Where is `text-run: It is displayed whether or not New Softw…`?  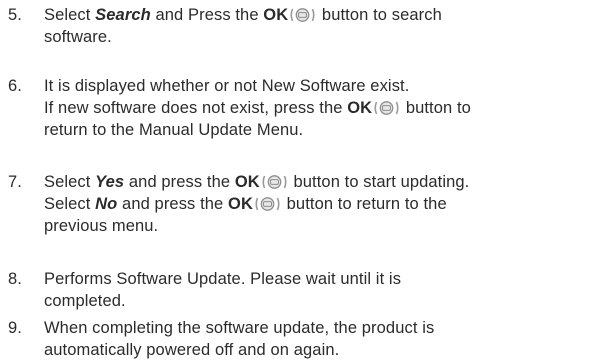 text-run: It is displayed whether or not New Softw… is located at coordinates (227, 86).